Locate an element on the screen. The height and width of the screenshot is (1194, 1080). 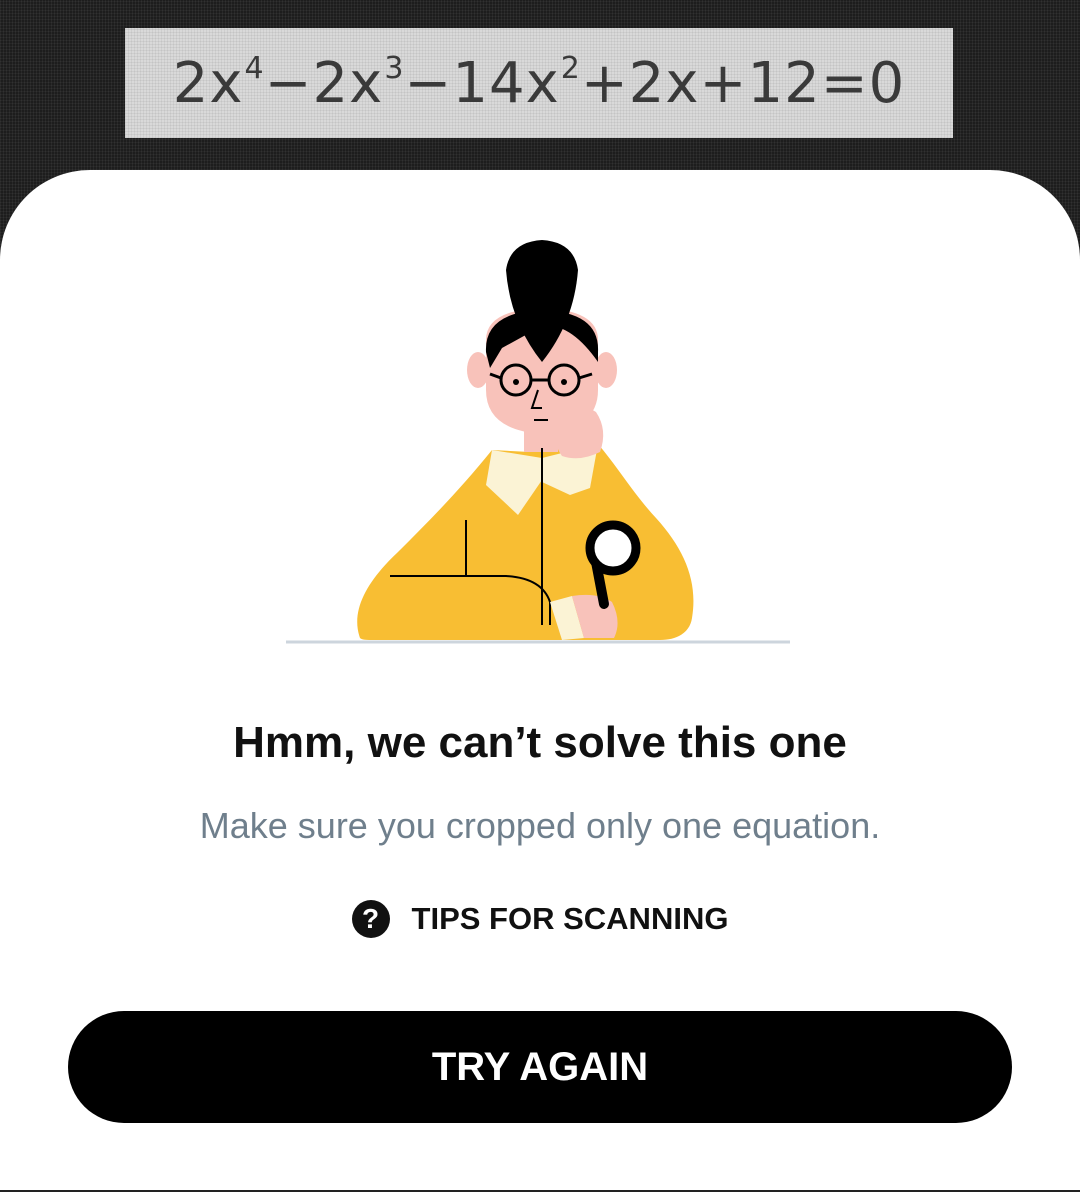
try-again-button: TRY AGAIN is located at coordinates (540, 1067).